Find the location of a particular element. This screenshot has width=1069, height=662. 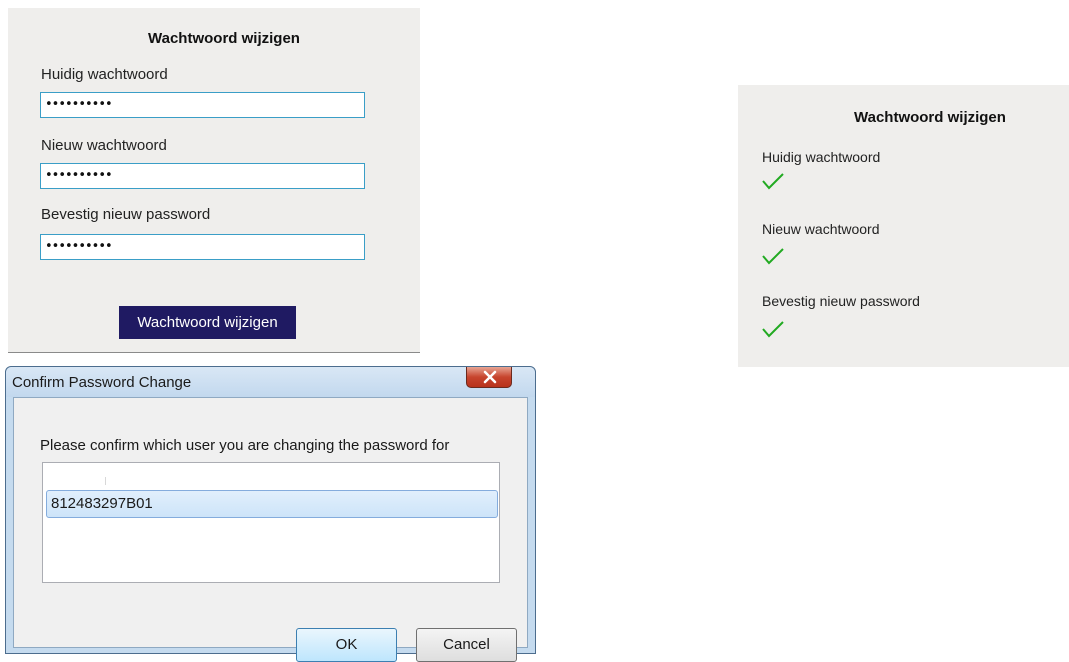

form-title: Wachtwoord wijzigen is located at coordinates (224, 38).